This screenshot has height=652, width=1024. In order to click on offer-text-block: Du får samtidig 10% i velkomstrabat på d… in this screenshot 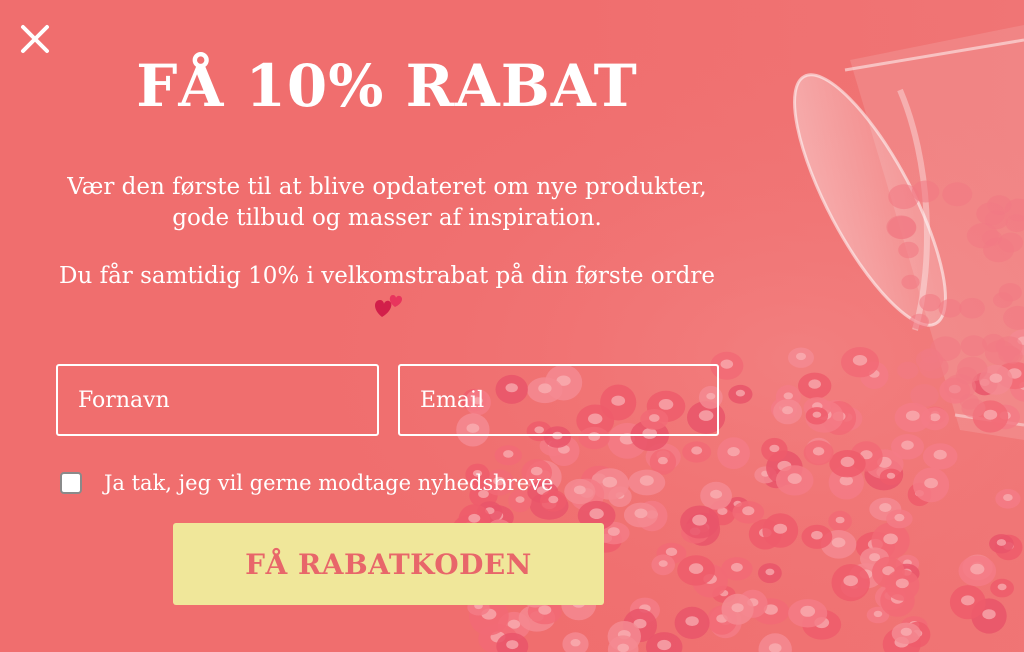, I will do `click(387, 292)`.